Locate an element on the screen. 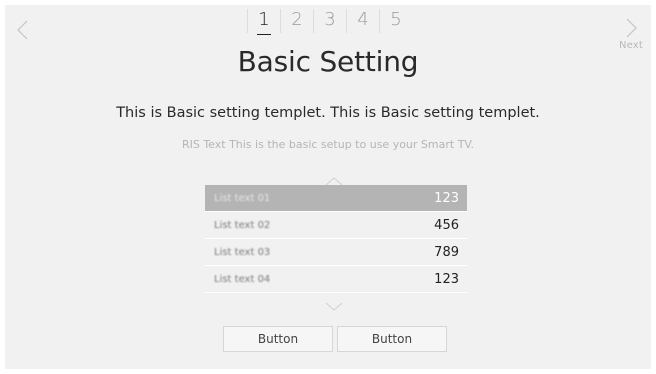  step-4: 4 is located at coordinates (363, 20).